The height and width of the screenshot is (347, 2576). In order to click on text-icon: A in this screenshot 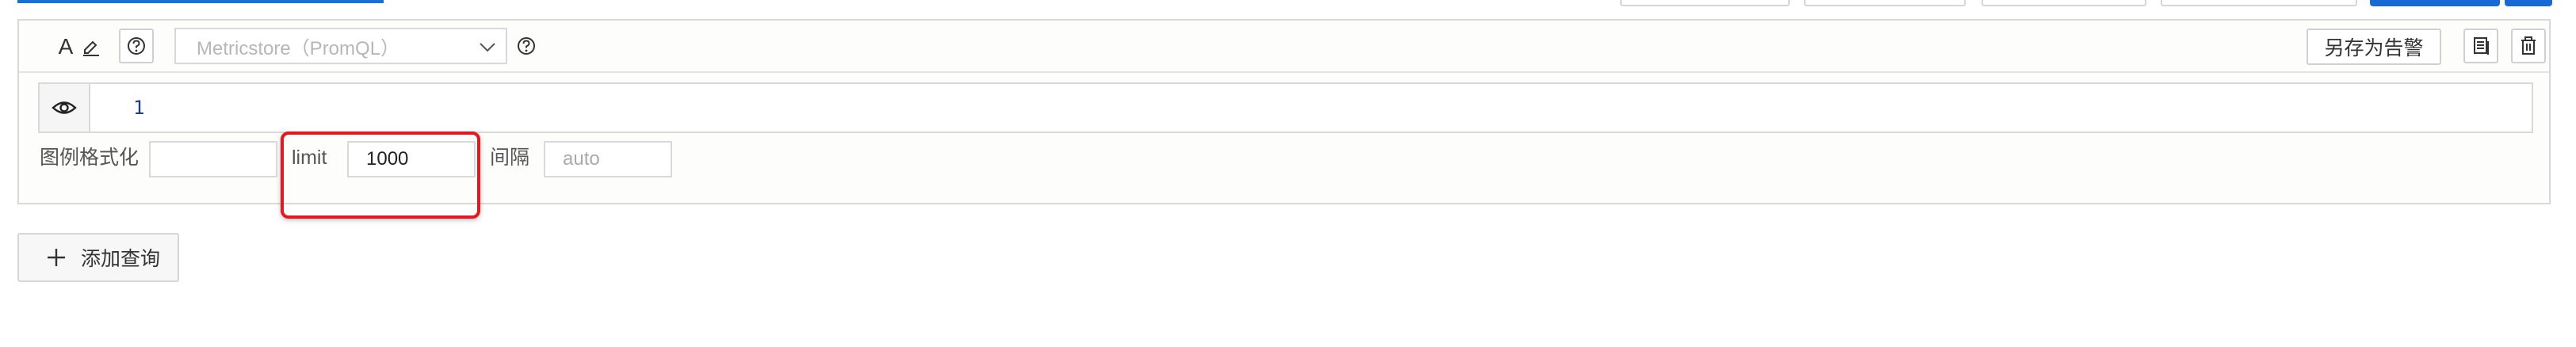, I will do `click(65, 46)`.